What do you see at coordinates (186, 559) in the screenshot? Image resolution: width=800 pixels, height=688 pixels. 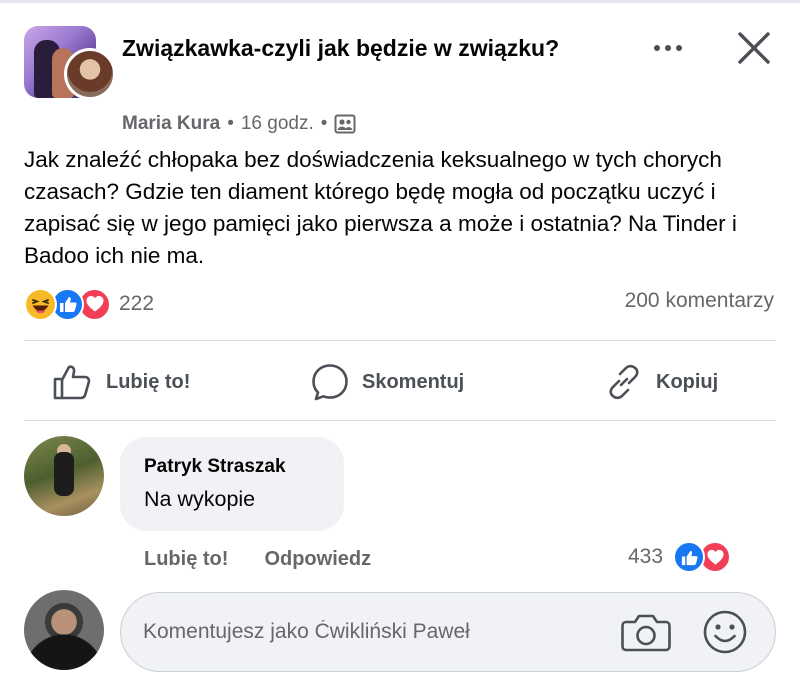 I see `comment-like-button: Lubię to!` at bounding box center [186, 559].